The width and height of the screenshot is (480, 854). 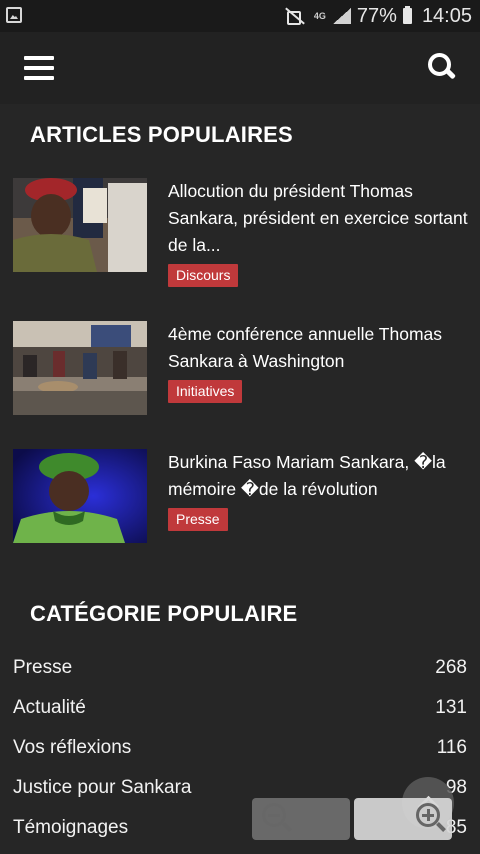 I want to click on zoom-out-button, so click(x=301, y=819).